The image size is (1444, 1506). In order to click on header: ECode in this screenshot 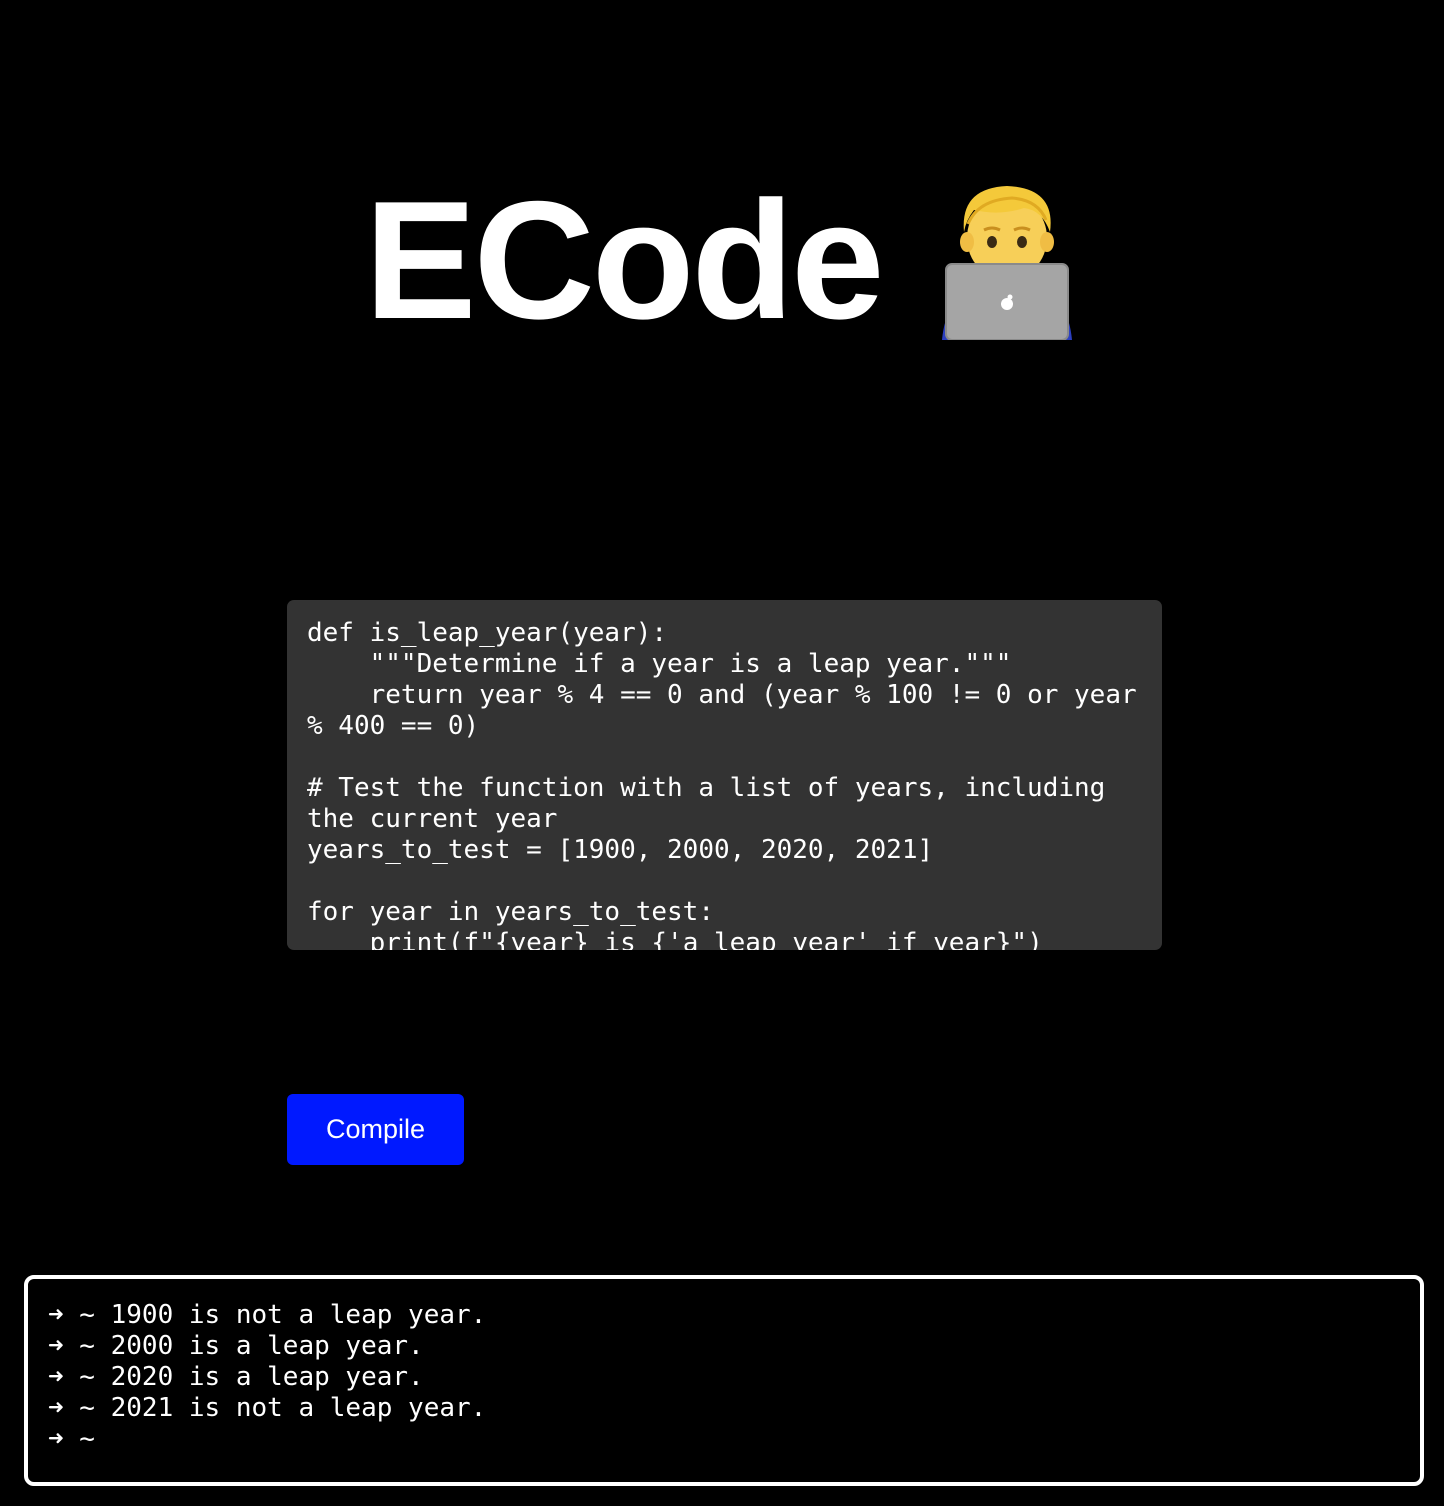, I will do `click(722, 260)`.